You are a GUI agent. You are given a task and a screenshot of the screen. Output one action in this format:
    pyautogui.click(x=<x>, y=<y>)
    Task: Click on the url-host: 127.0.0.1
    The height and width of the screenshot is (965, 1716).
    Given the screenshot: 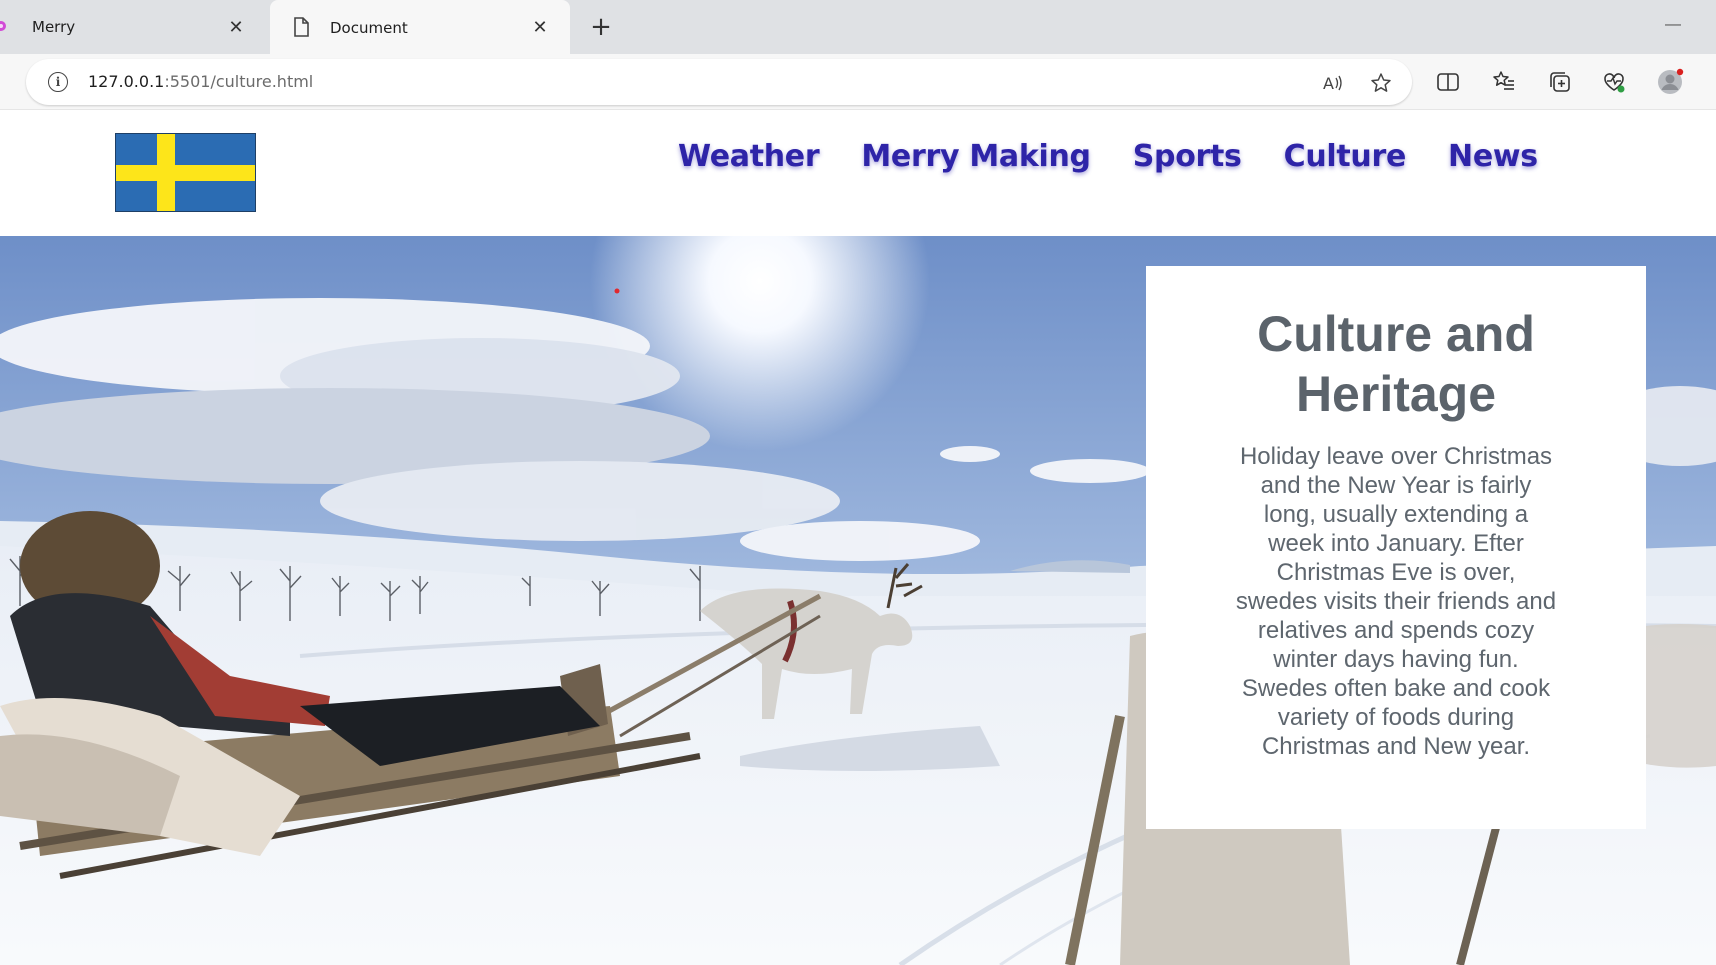 What is the action you would take?
    pyautogui.click(x=126, y=81)
    